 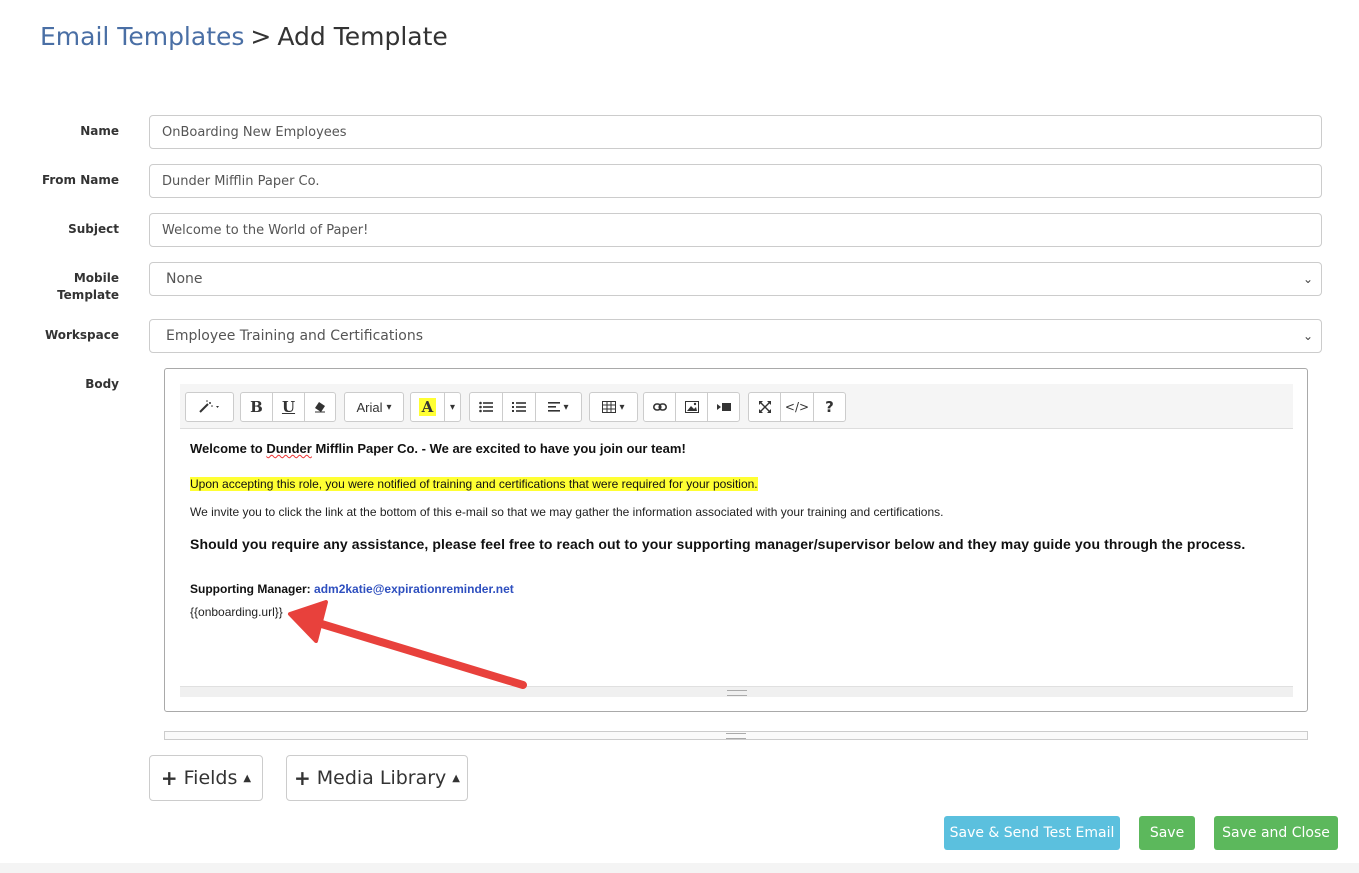 I want to click on annotation-arrow, so click(x=407, y=644).